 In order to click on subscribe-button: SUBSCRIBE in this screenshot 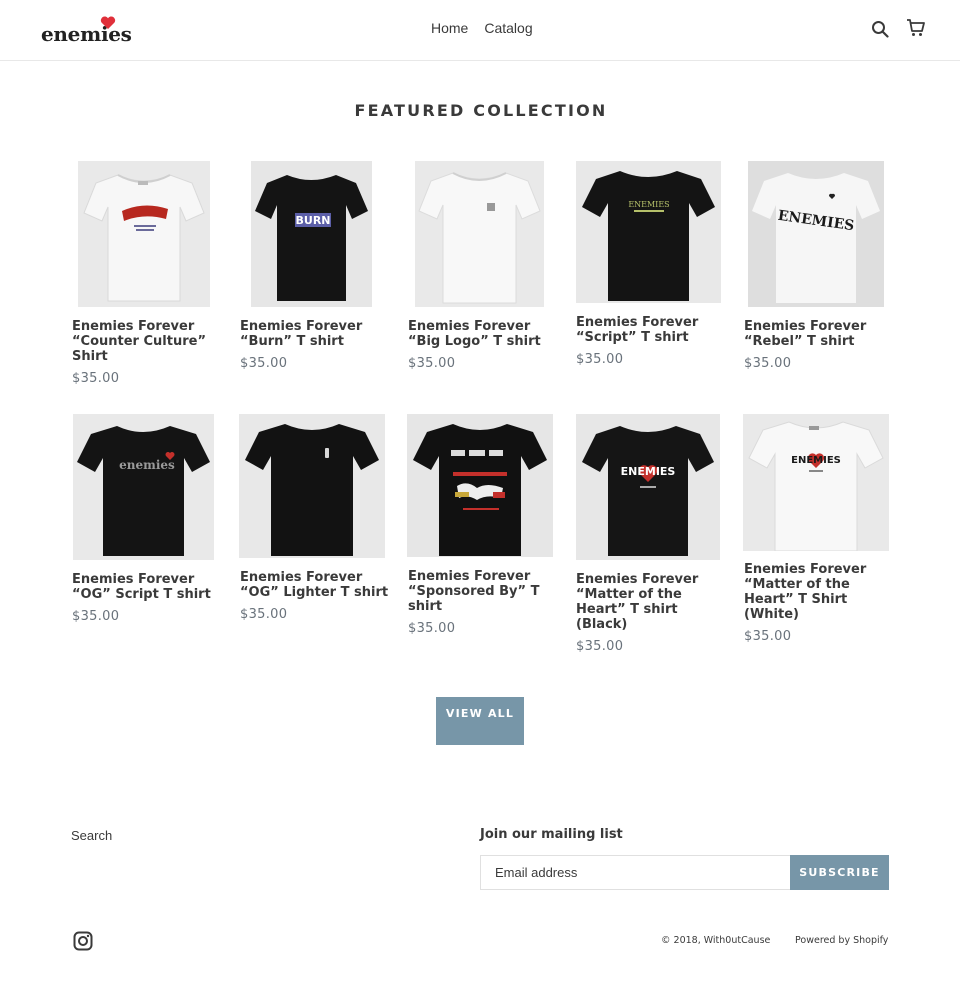, I will do `click(839, 872)`.